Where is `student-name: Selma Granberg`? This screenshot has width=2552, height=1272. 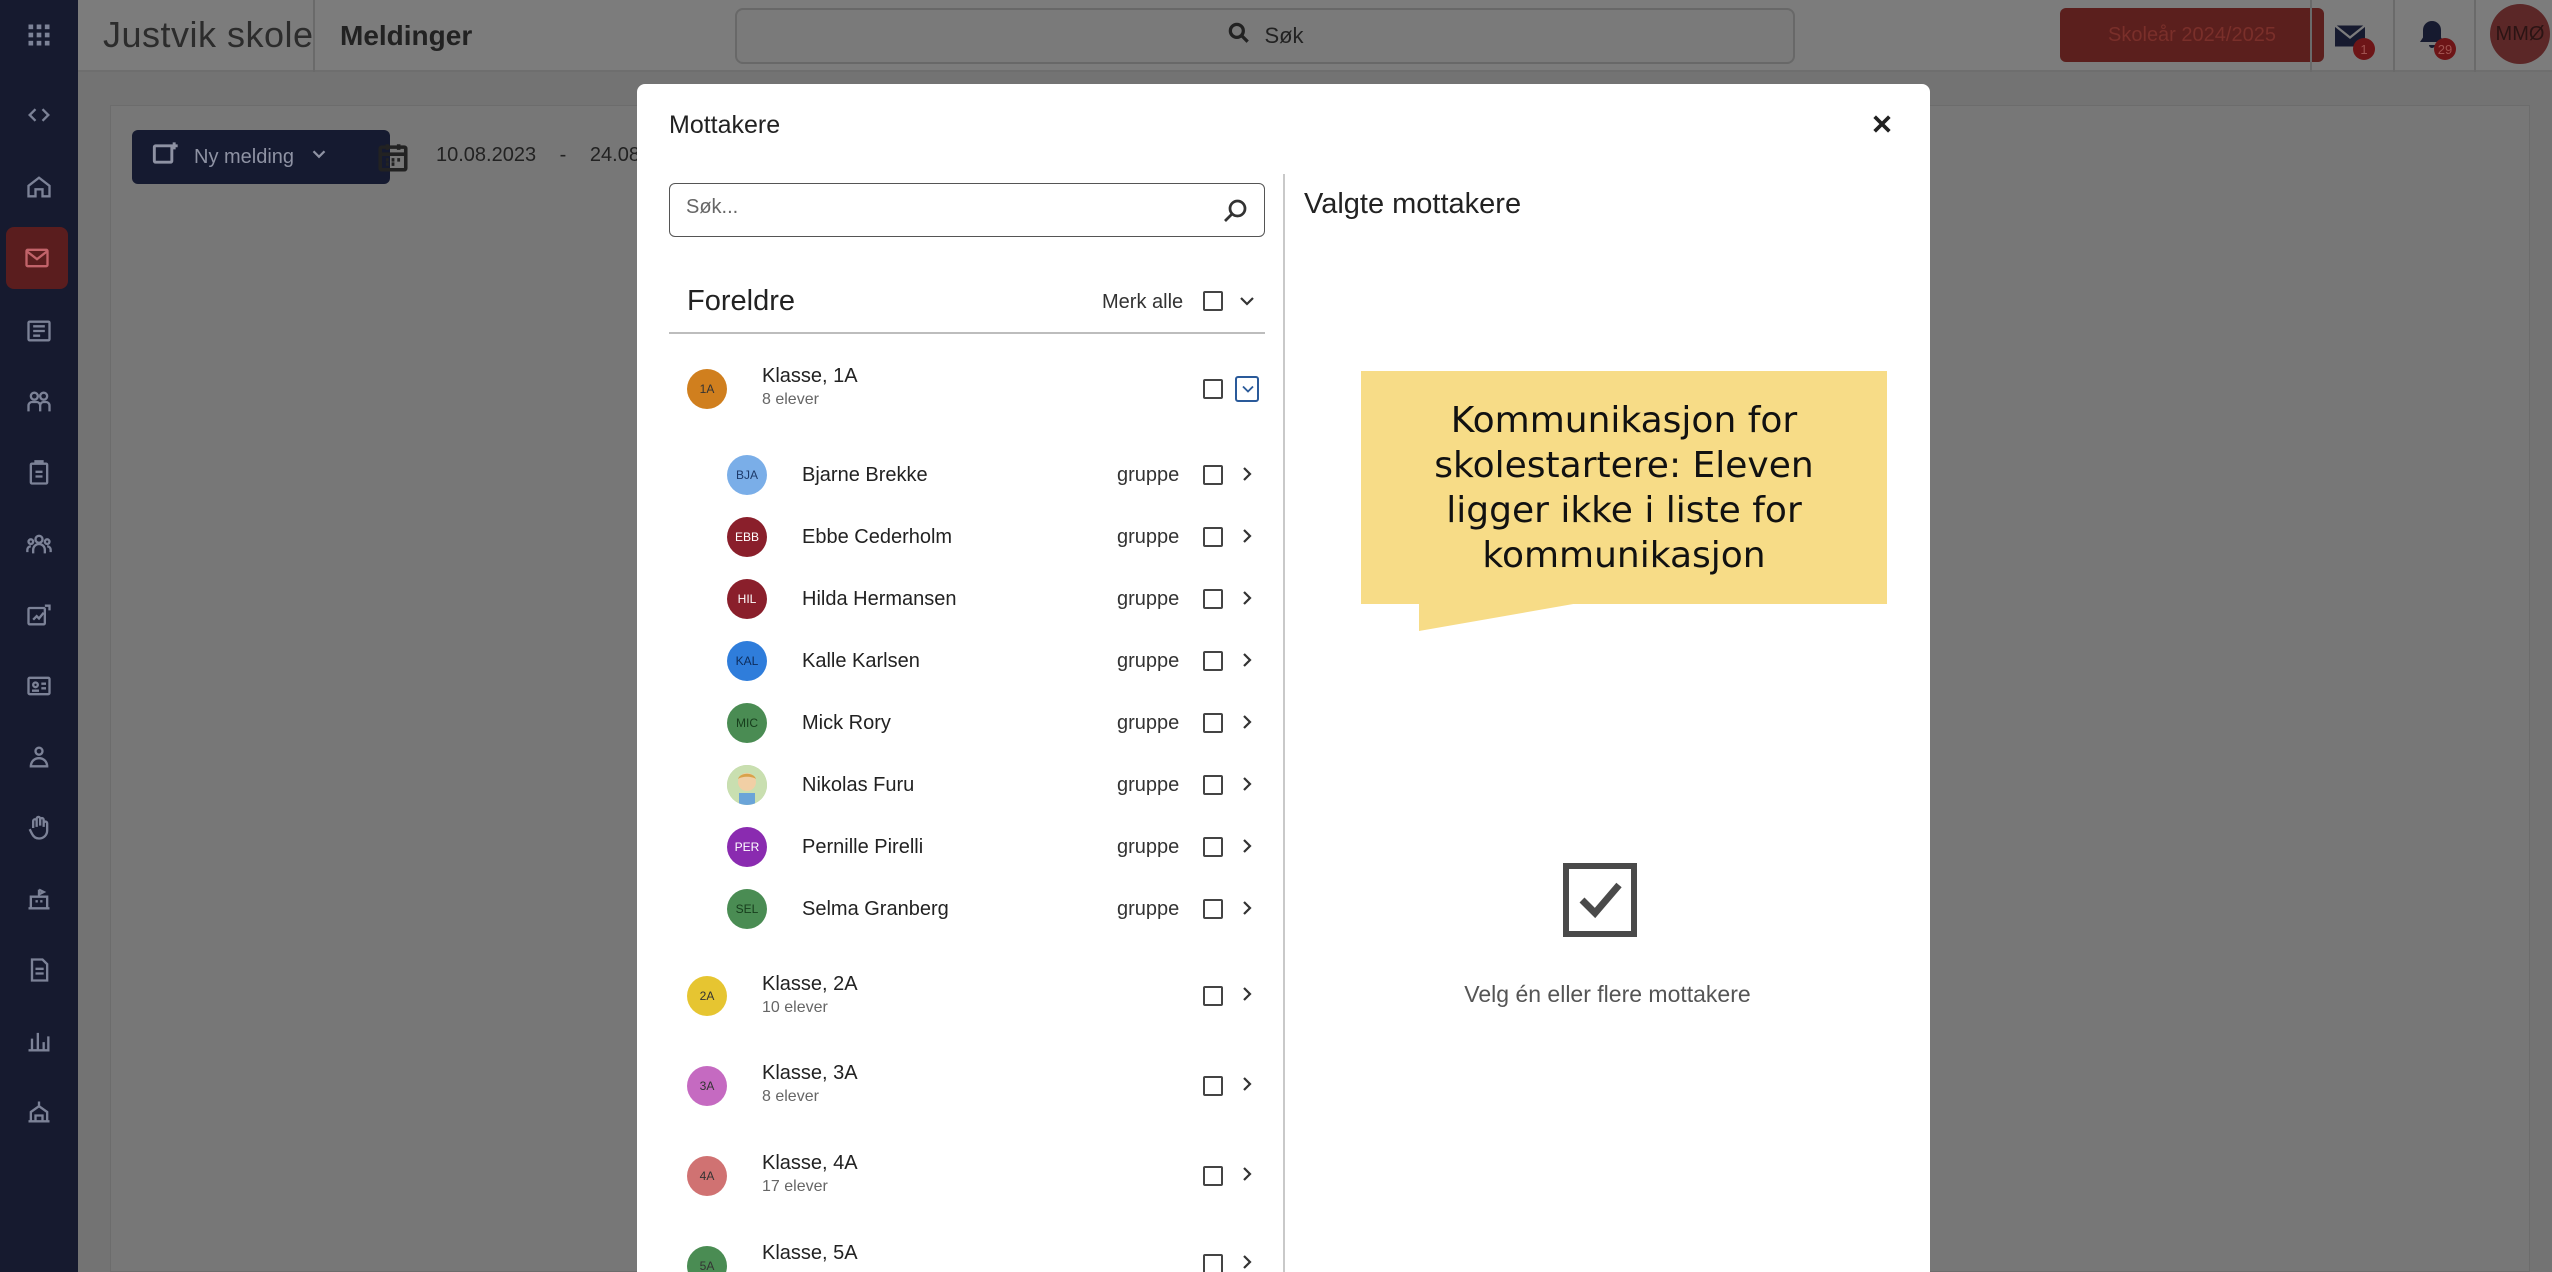 student-name: Selma Granberg is located at coordinates (875, 909).